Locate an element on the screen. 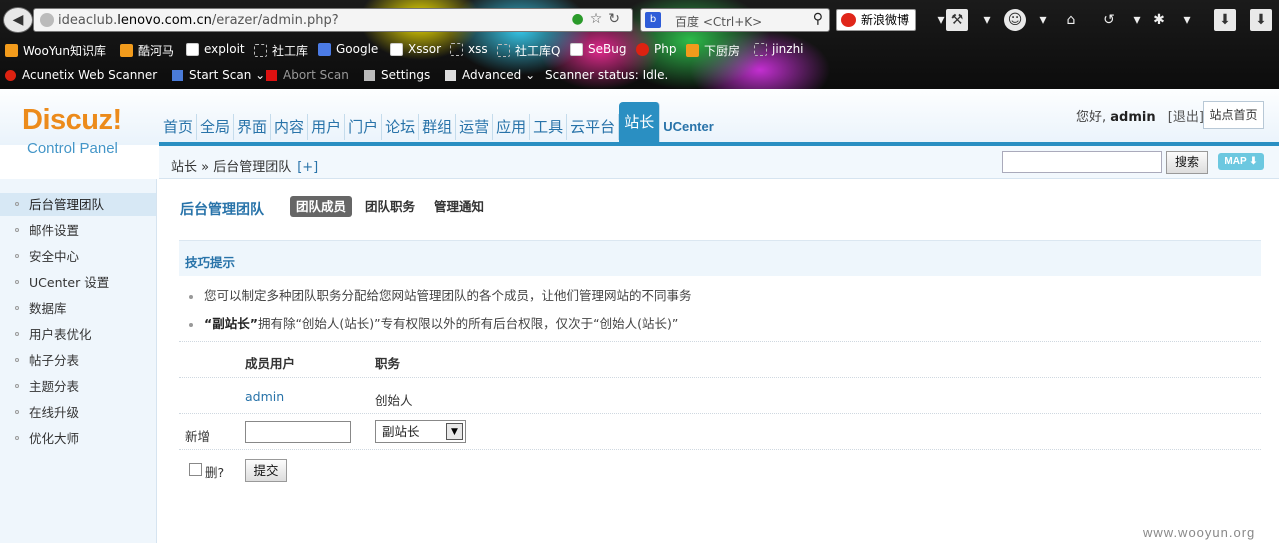  bookmark-item: Php is located at coordinates (656, 49).